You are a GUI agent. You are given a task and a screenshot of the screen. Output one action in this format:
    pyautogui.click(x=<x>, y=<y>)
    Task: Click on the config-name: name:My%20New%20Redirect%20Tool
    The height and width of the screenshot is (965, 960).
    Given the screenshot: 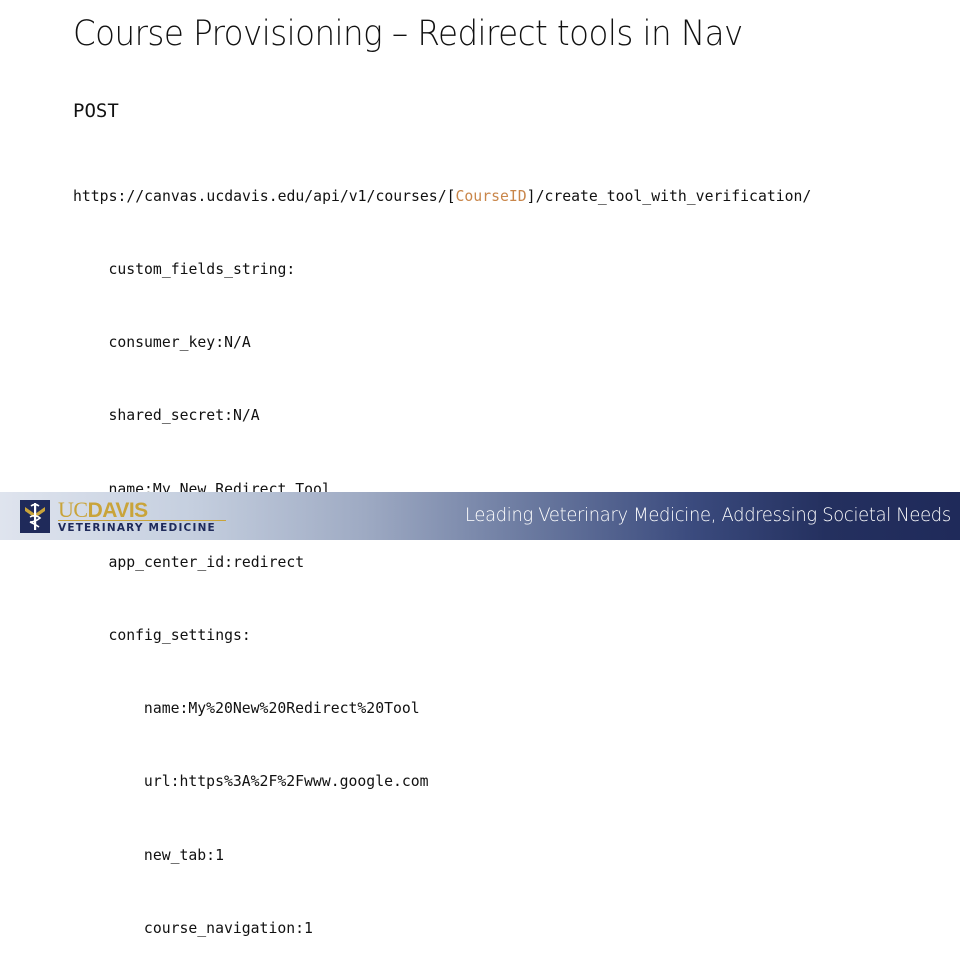 What is the action you would take?
    pyautogui.click(x=281, y=708)
    